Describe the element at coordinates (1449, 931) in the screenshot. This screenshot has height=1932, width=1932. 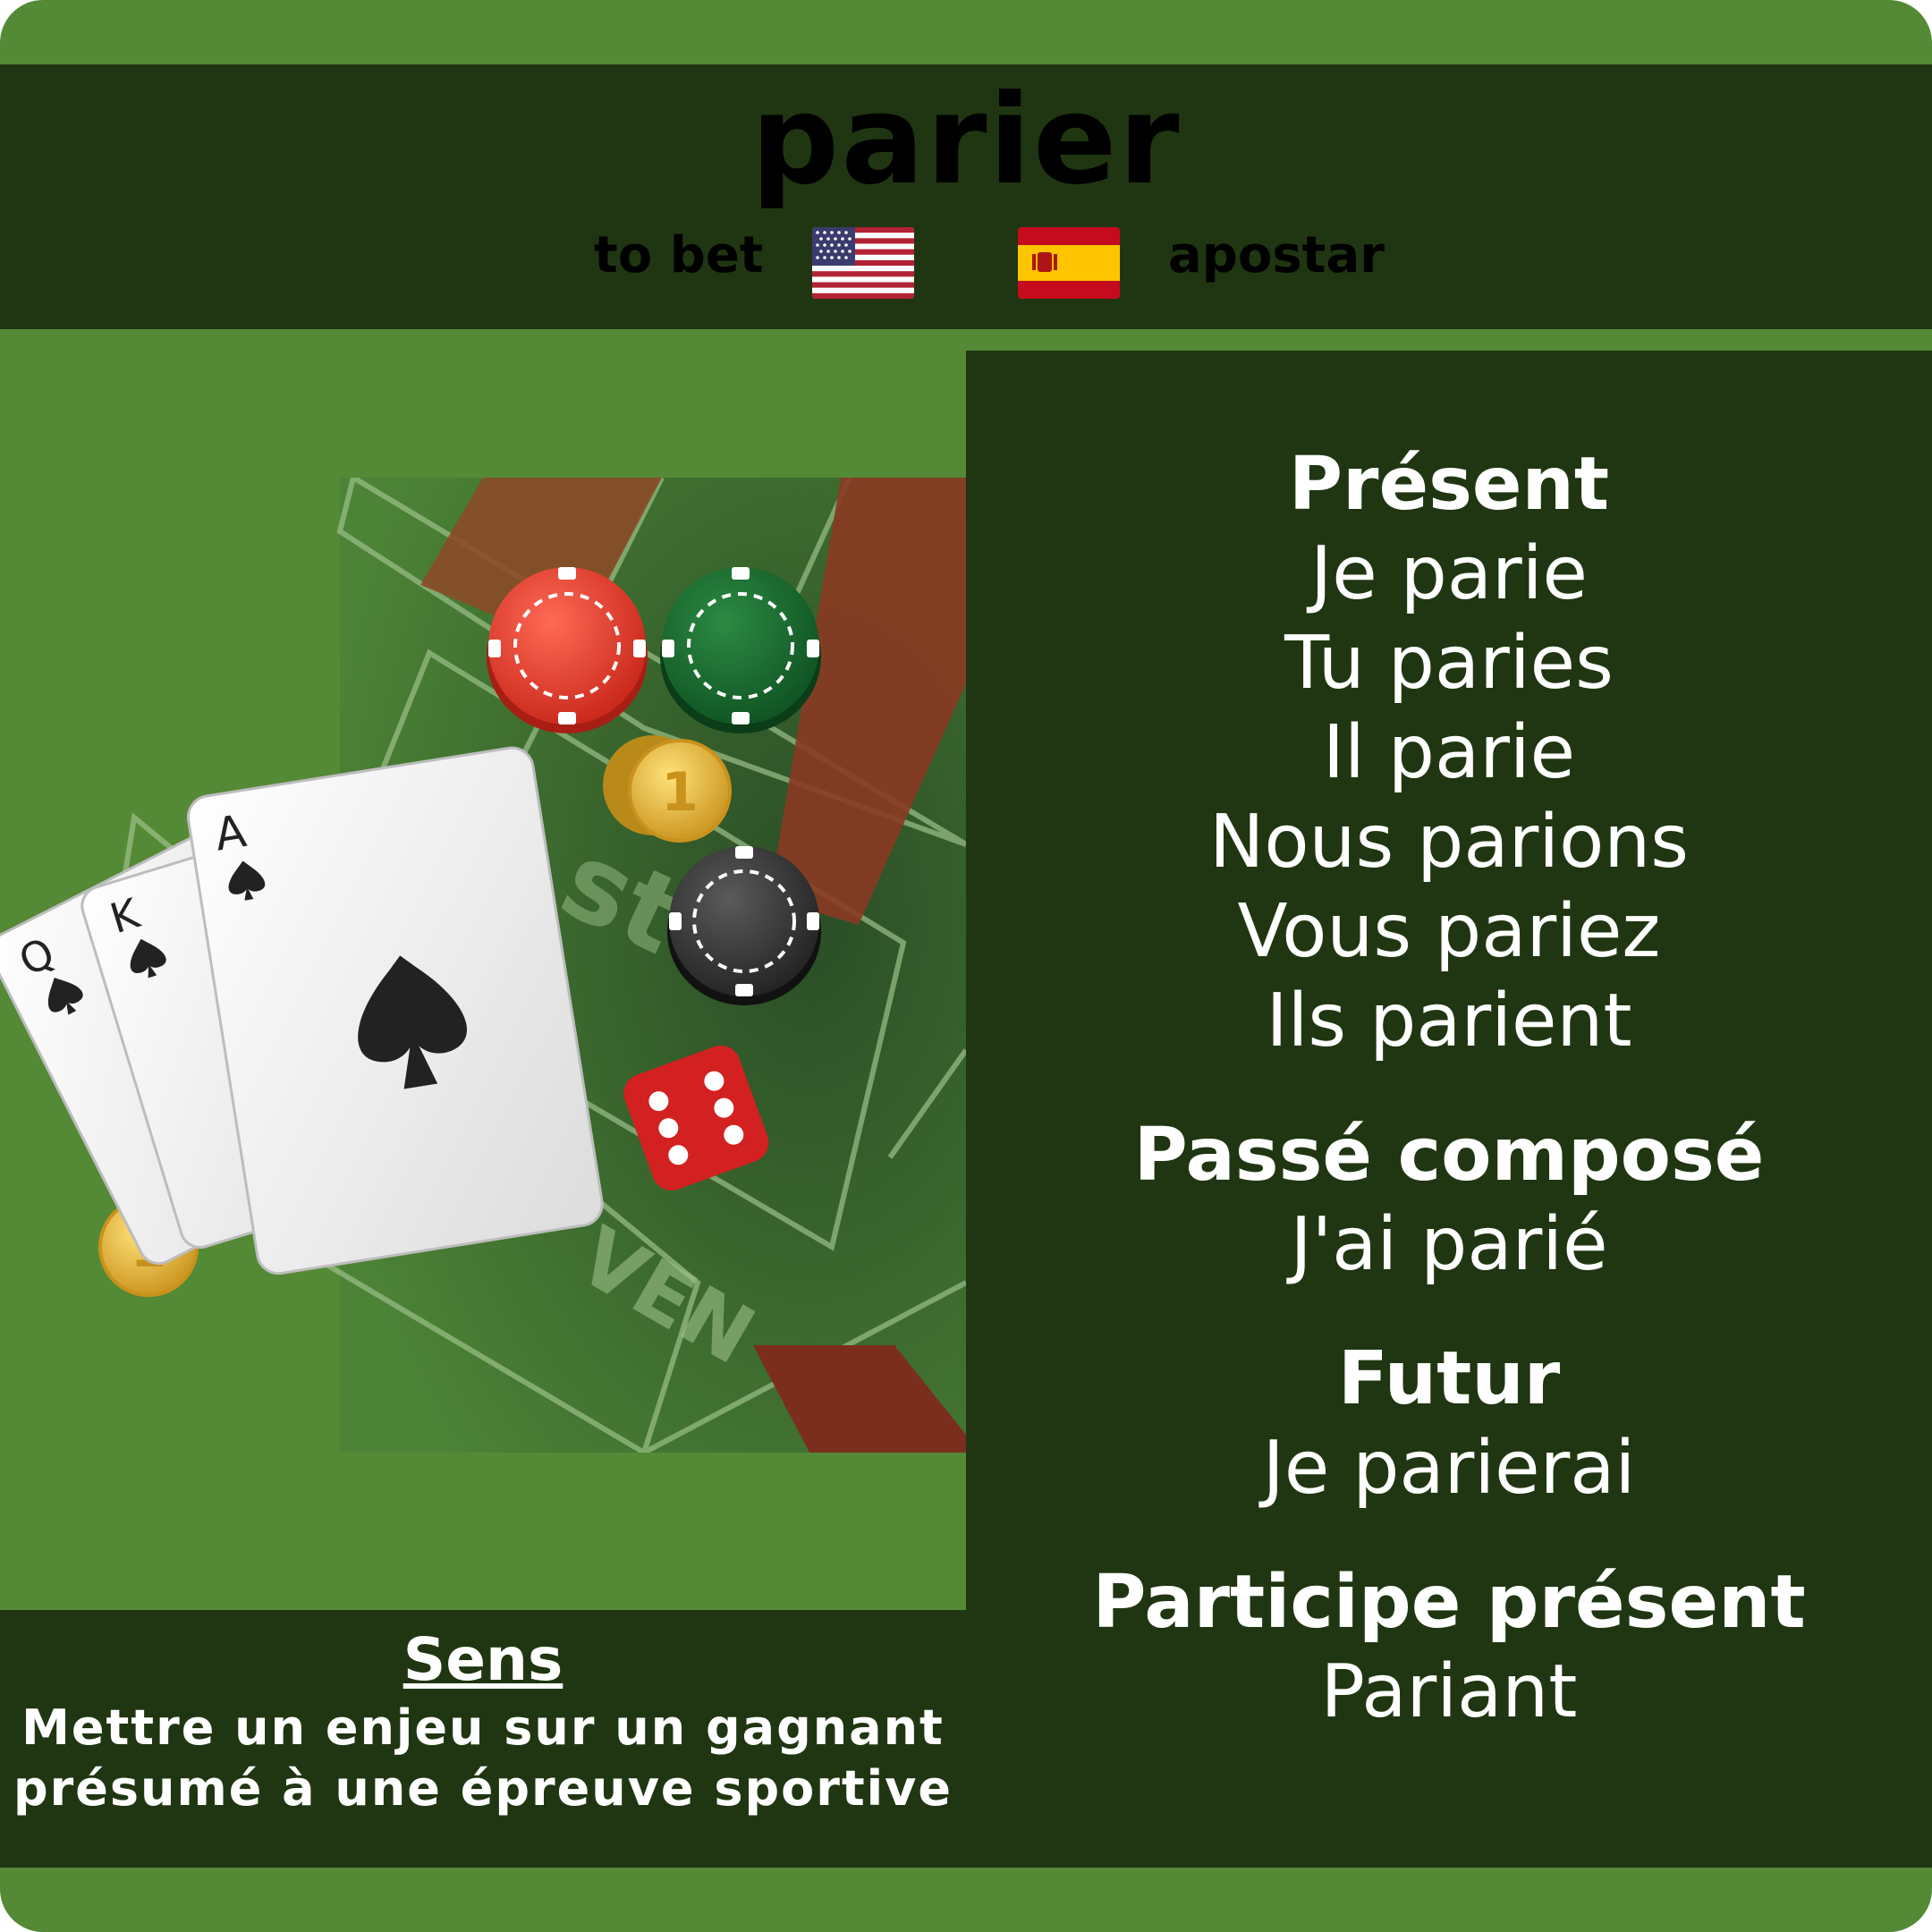
I see `present-form-vous: Vous pariez` at that location.